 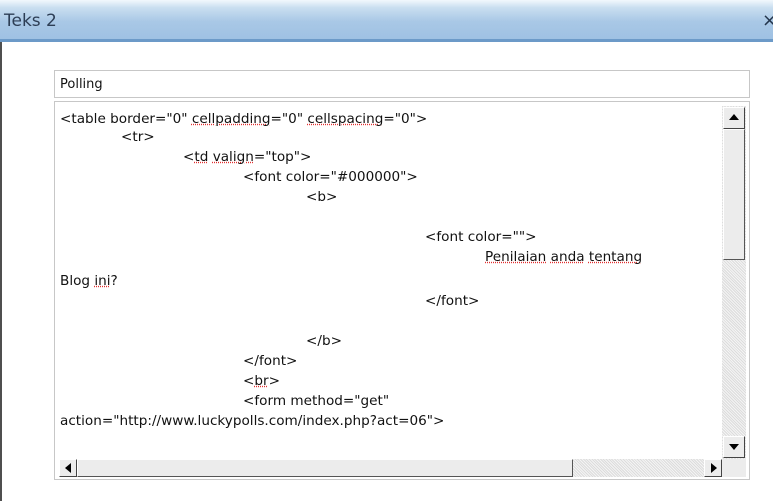 I want to click on scroll-left-button, so click(x=68, y=468).